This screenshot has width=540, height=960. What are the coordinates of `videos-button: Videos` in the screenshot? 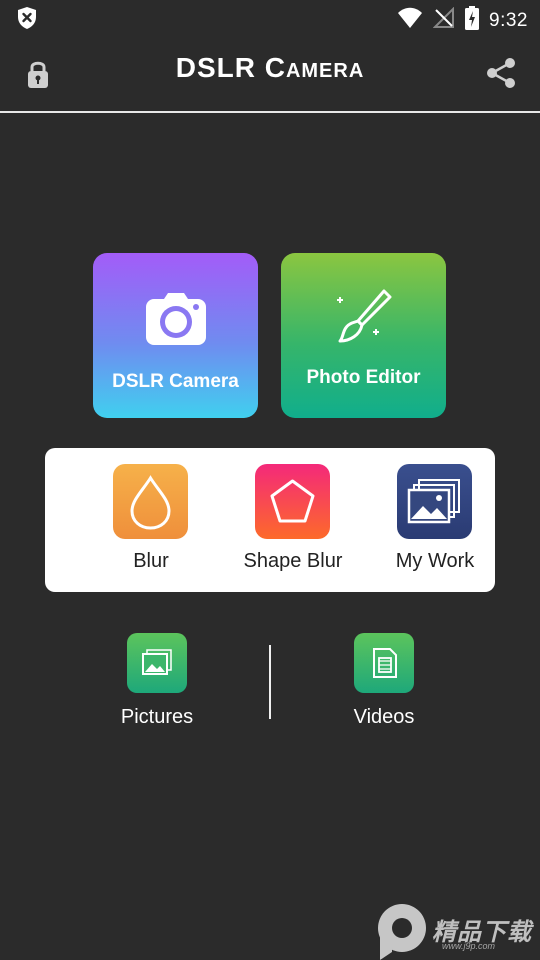 It's located at (384, 683).